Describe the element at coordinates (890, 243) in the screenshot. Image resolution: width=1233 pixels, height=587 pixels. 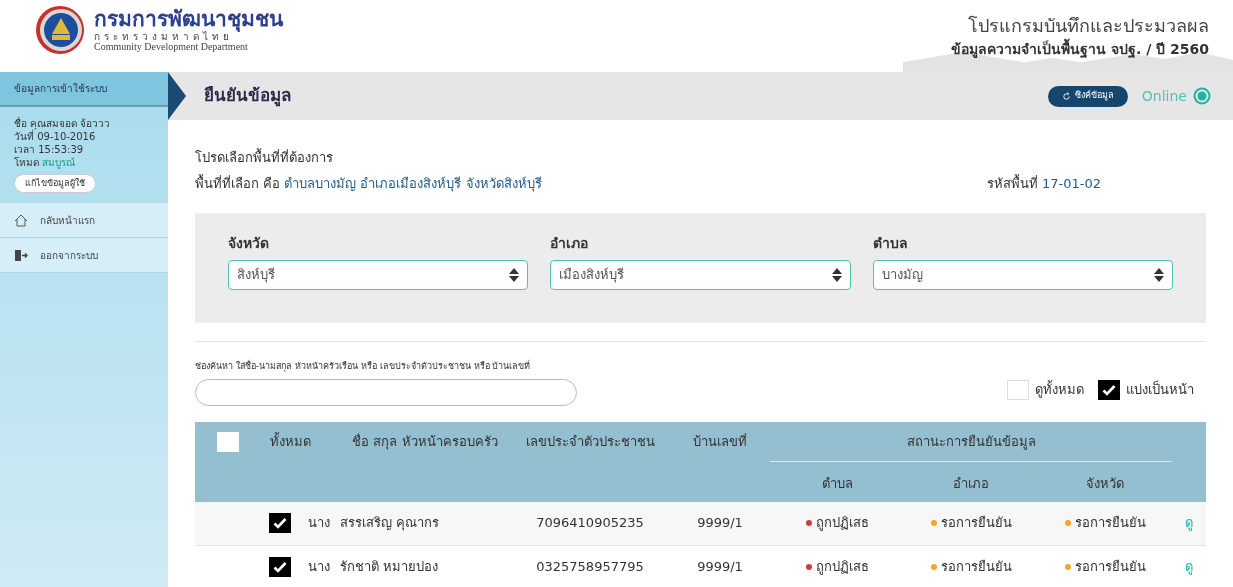
I see `filter-label: ตำบล` at that location.